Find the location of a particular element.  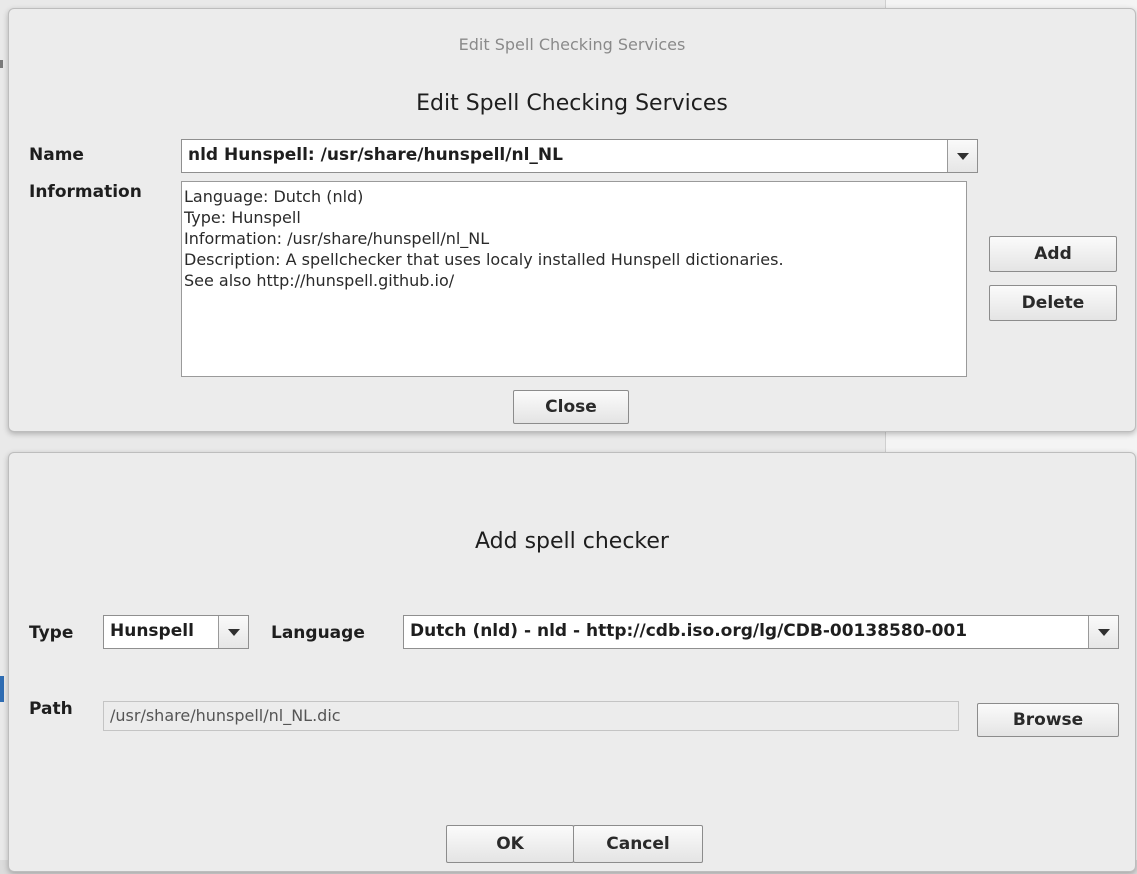

information-label: Information is located at coordinates (85, 192).